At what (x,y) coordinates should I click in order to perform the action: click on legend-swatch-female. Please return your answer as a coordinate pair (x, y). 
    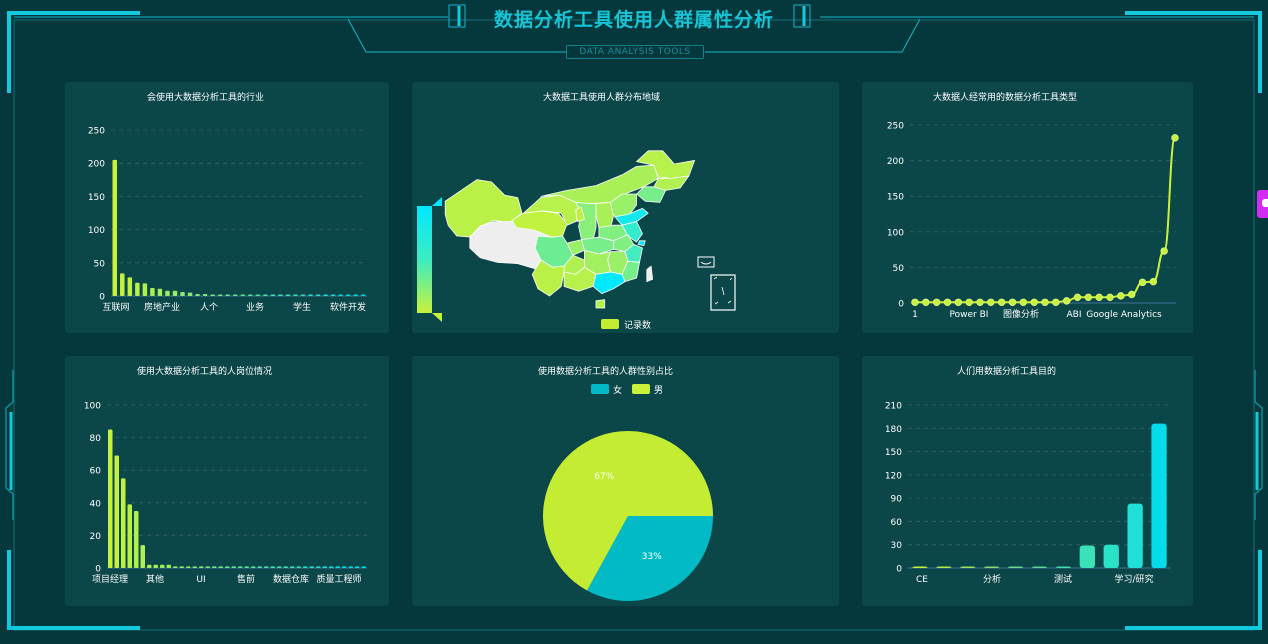
    Looking at the image, I should click on (600, 389).